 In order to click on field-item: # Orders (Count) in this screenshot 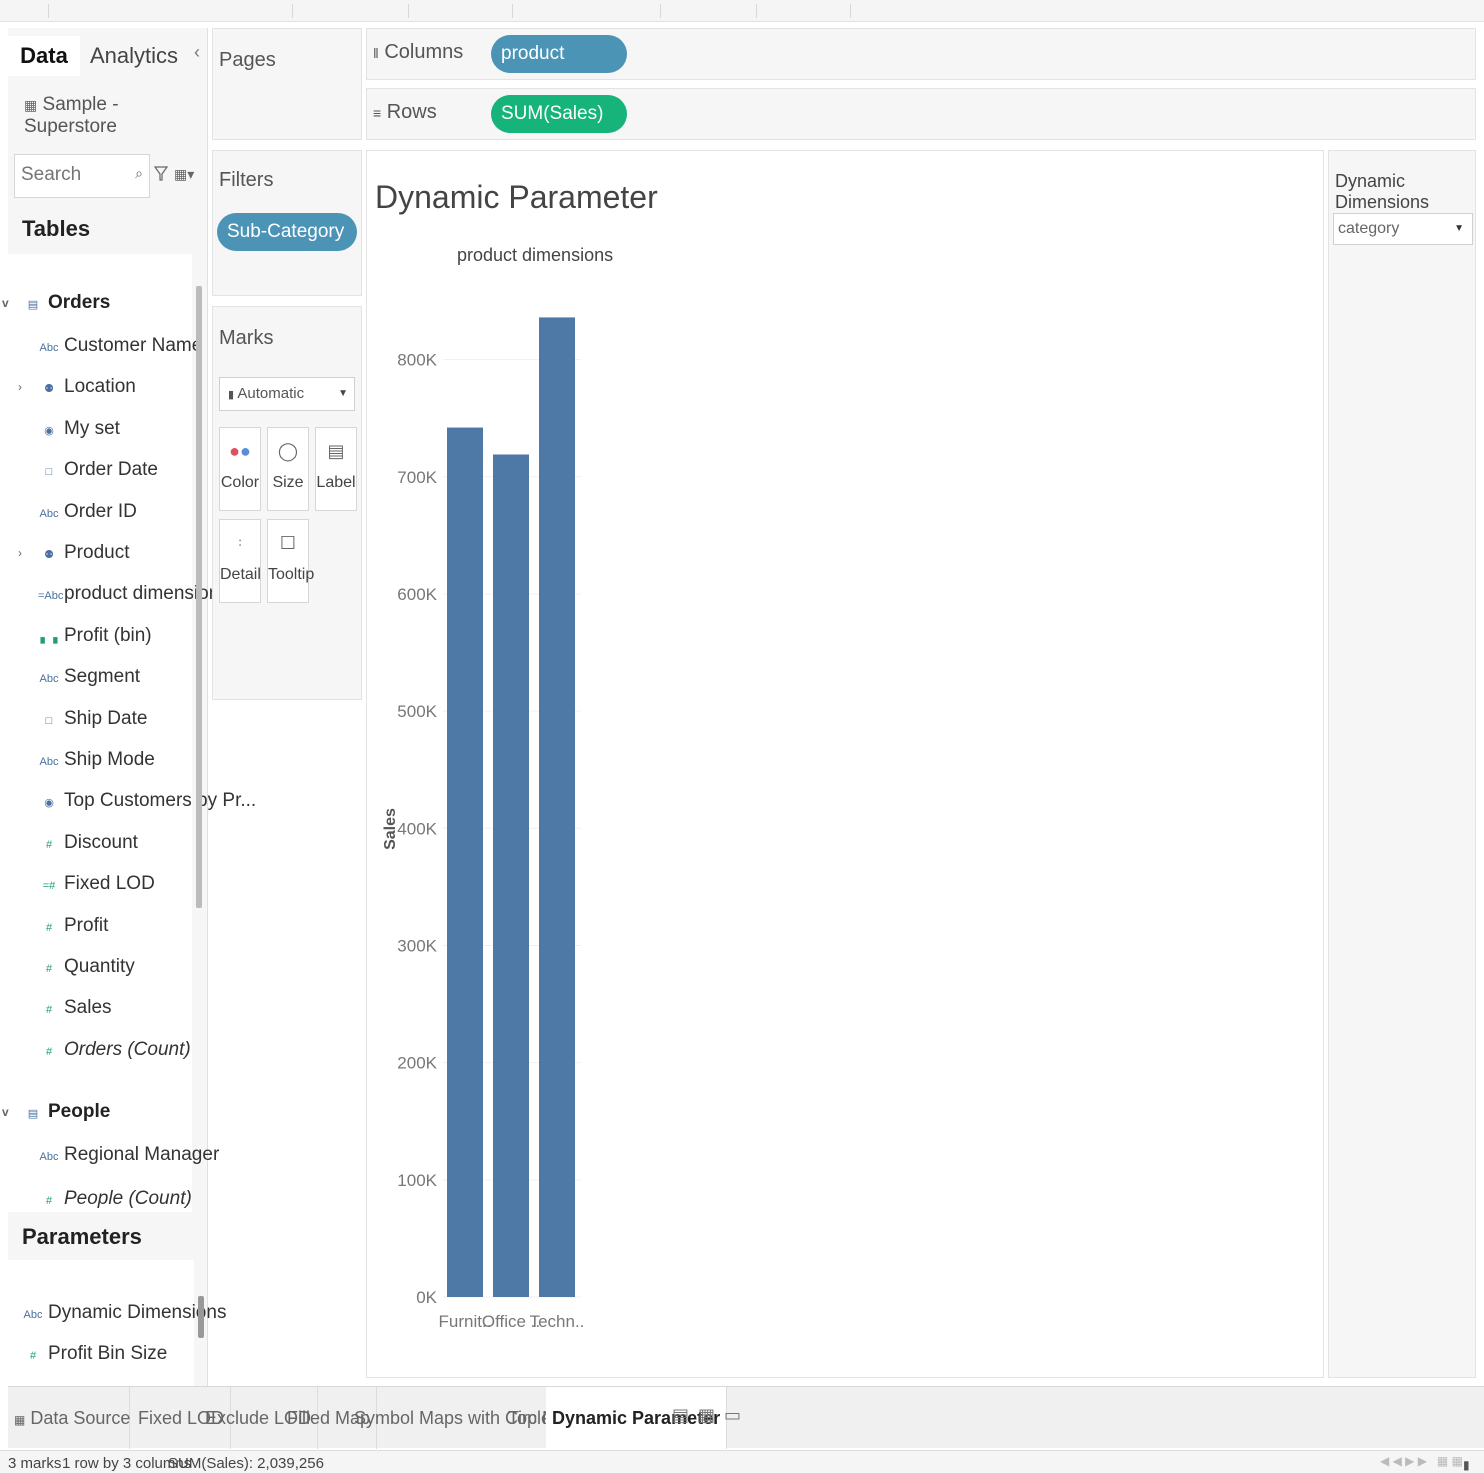, I will do `click(114, 1050)`.